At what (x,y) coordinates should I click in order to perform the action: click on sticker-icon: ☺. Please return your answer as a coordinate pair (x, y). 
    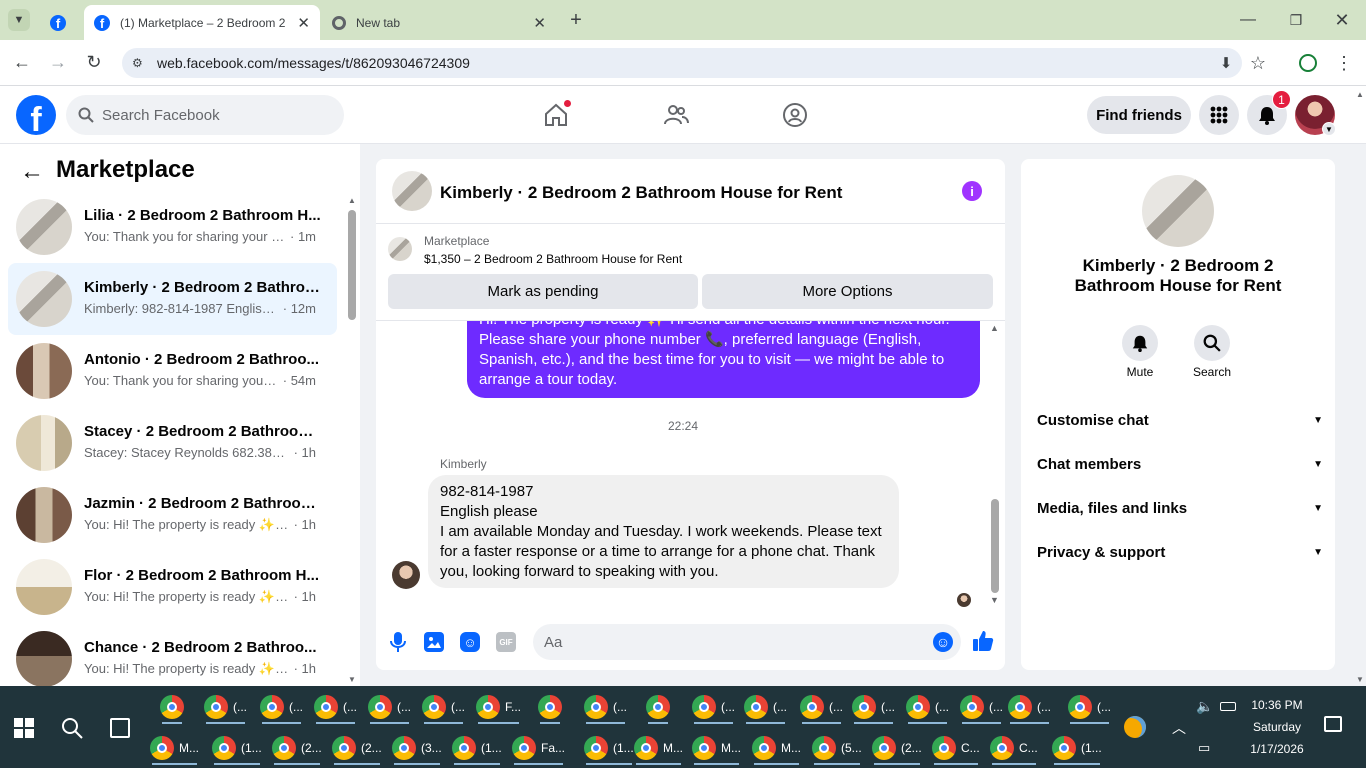
    Looking at the image, I should click on (470, 642).